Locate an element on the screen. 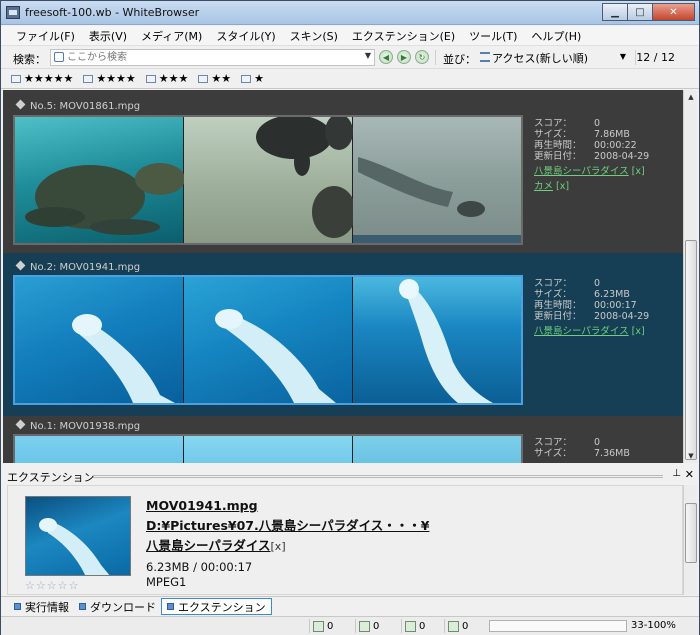  rating-filter-3: ★★★ is located at coordinates (166, 78).